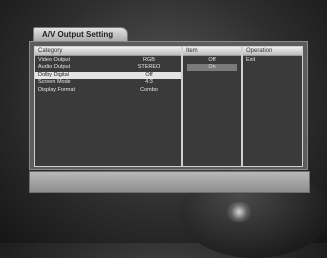  What do you see at coordinates (108, 90) in the screenshot?
I see `category-row-display-format: Display Format Combo` at bounding box center [108, 90].